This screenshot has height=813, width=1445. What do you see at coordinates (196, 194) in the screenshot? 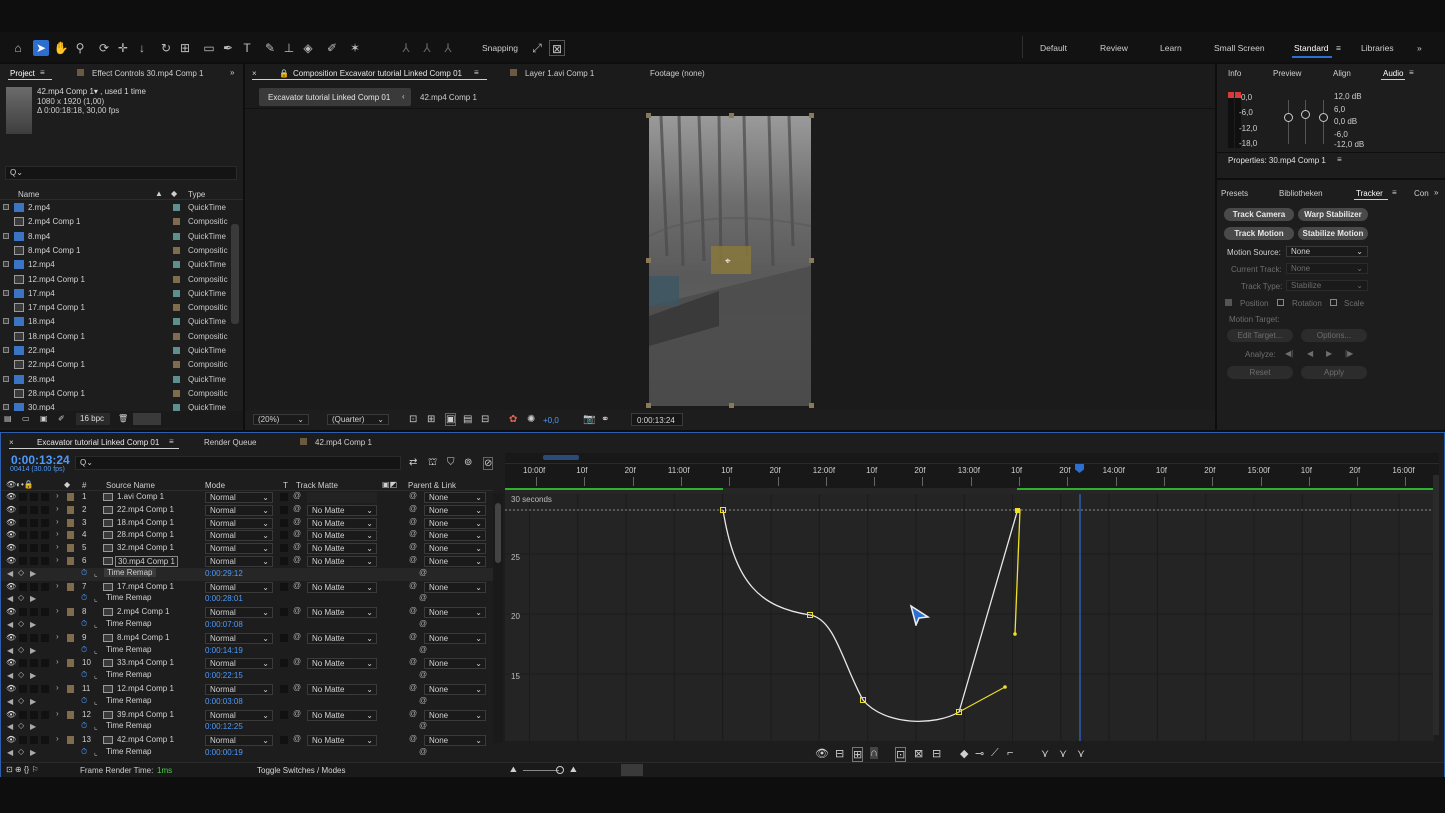
I see `column-type: Type` at bounding box center [196, 194].